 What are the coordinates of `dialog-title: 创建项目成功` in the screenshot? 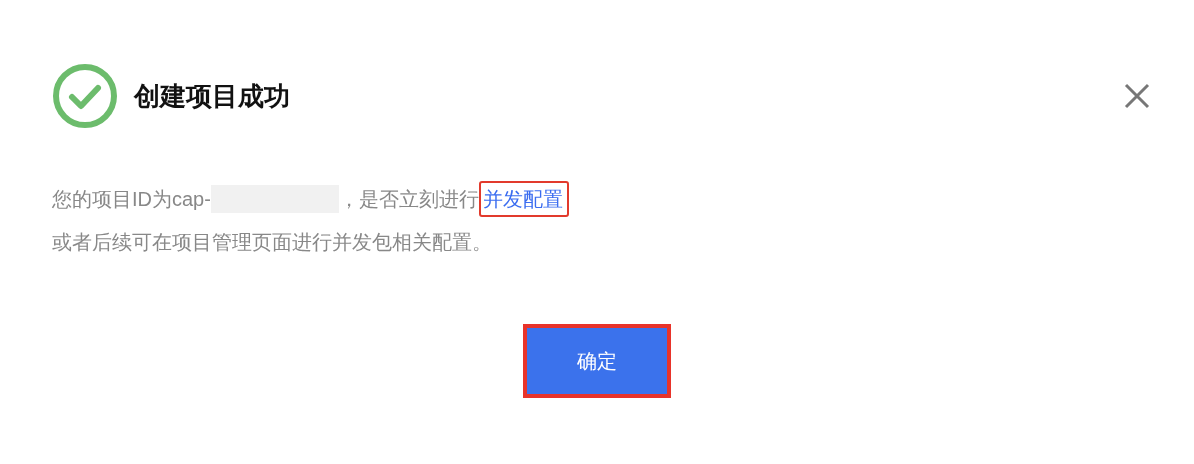 It's located at (212, 96).